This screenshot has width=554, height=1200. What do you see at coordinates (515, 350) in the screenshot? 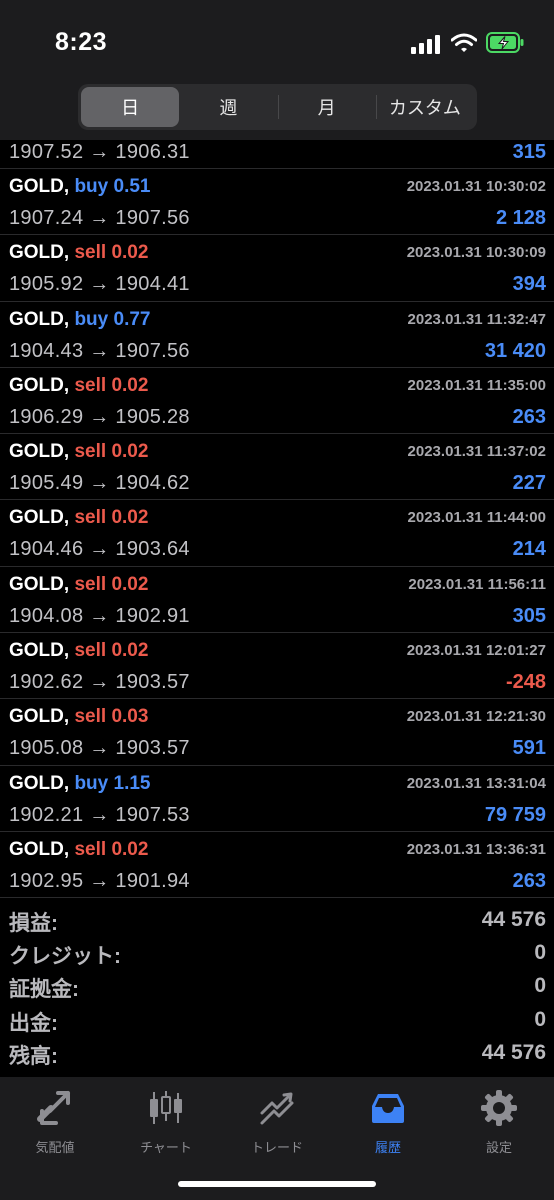
I see `deal-profit: 31 420` at bounding box center [515, 350].